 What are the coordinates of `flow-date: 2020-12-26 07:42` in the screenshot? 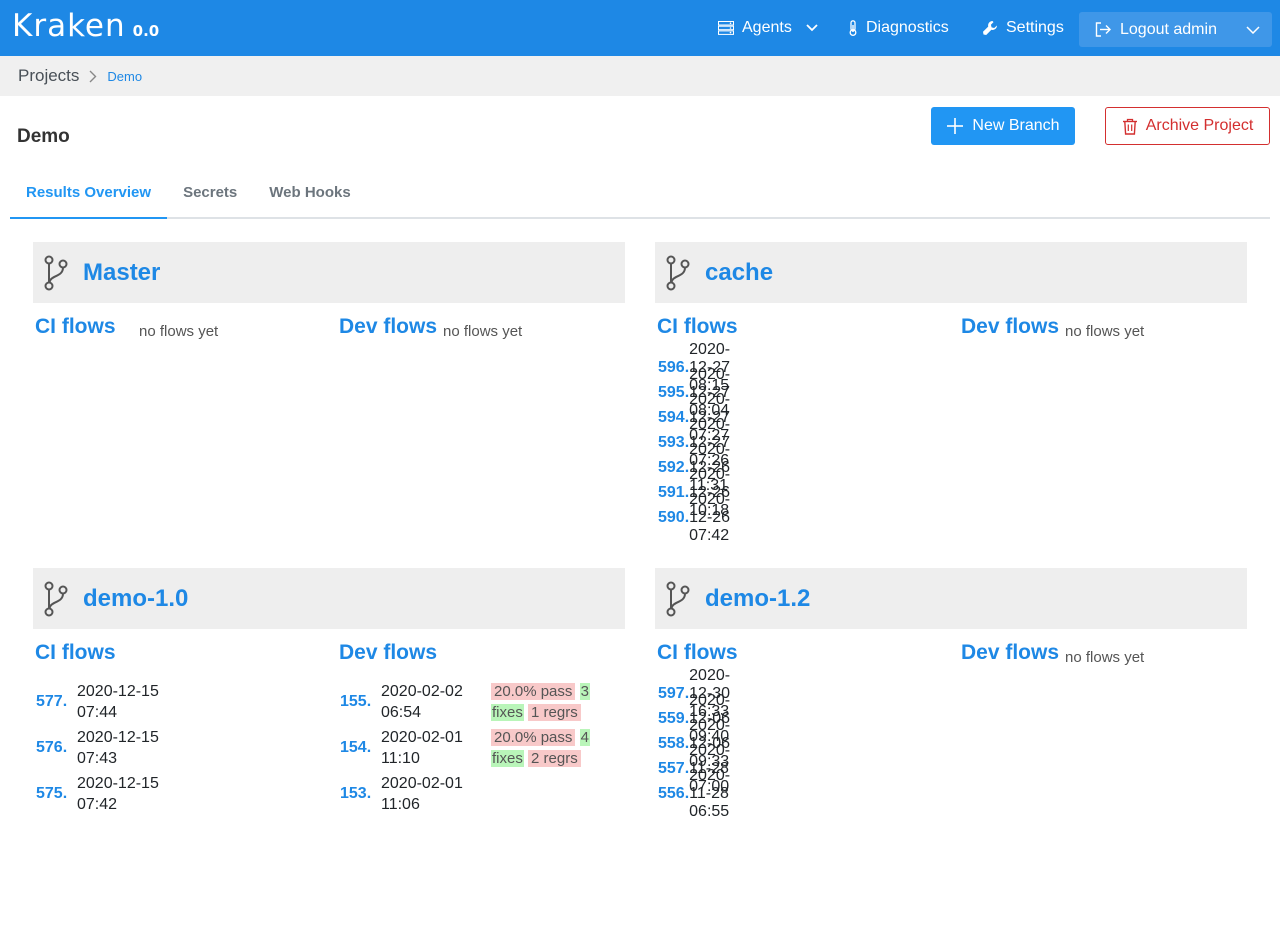 It's located at (710, 517).